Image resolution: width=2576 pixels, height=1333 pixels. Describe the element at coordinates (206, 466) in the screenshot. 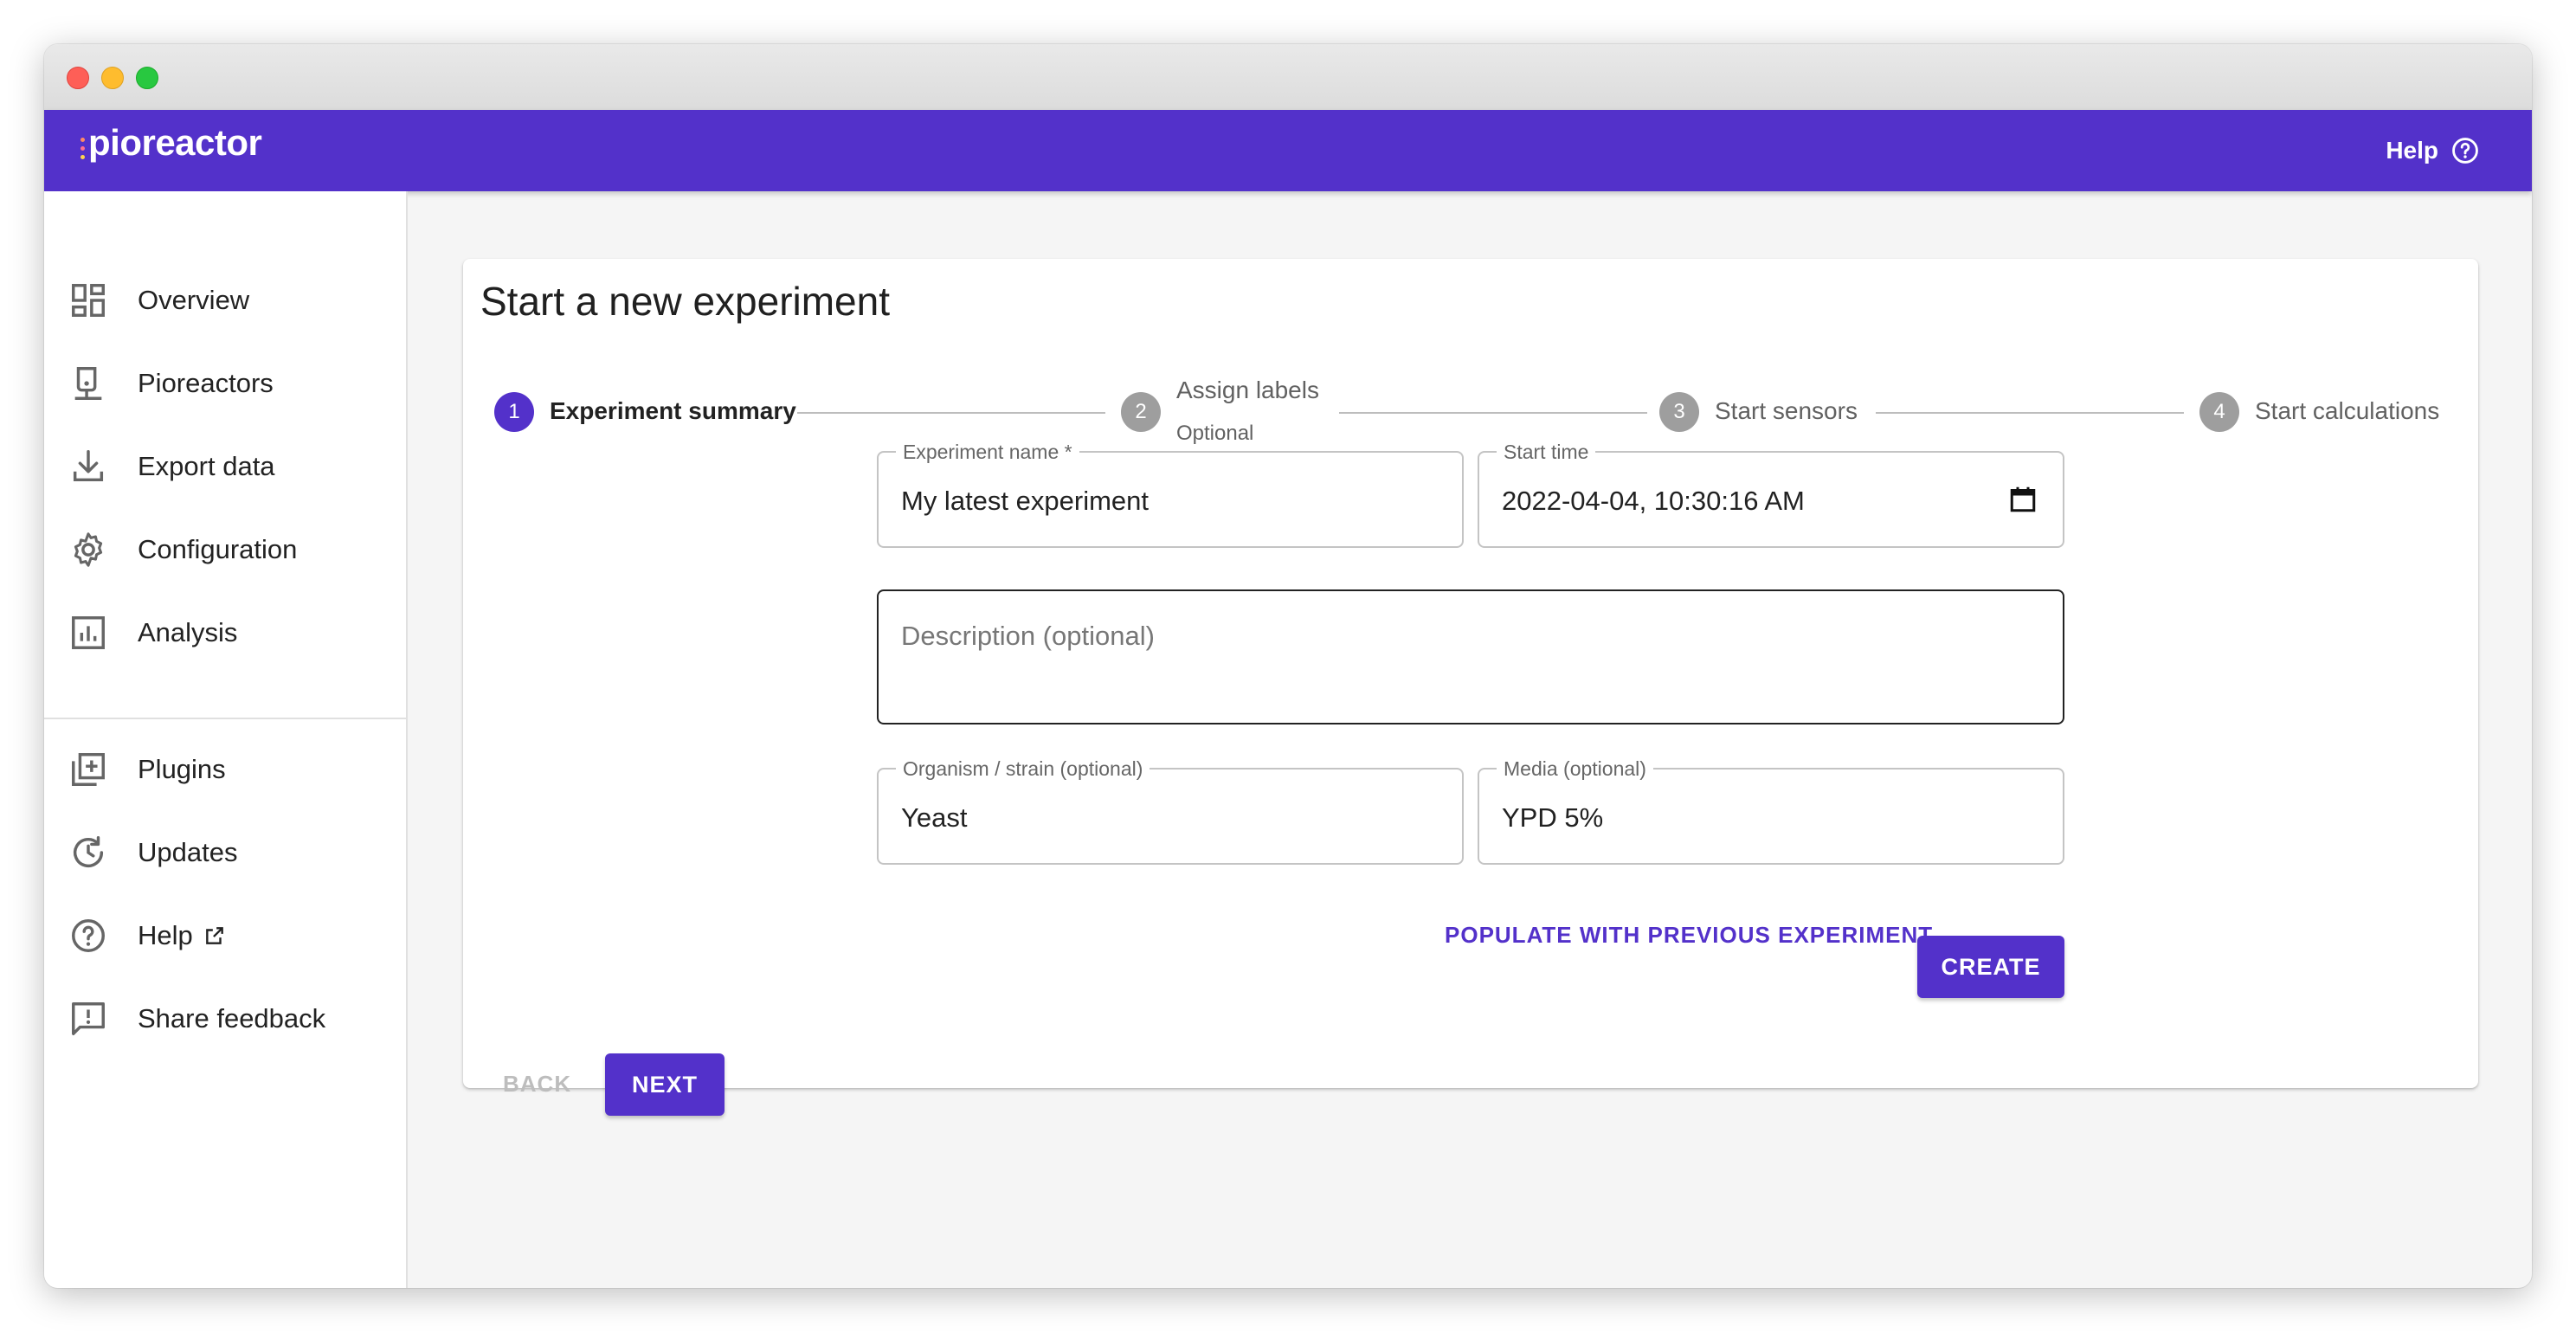

I see `sidebar-item-label: Export data` at that location.